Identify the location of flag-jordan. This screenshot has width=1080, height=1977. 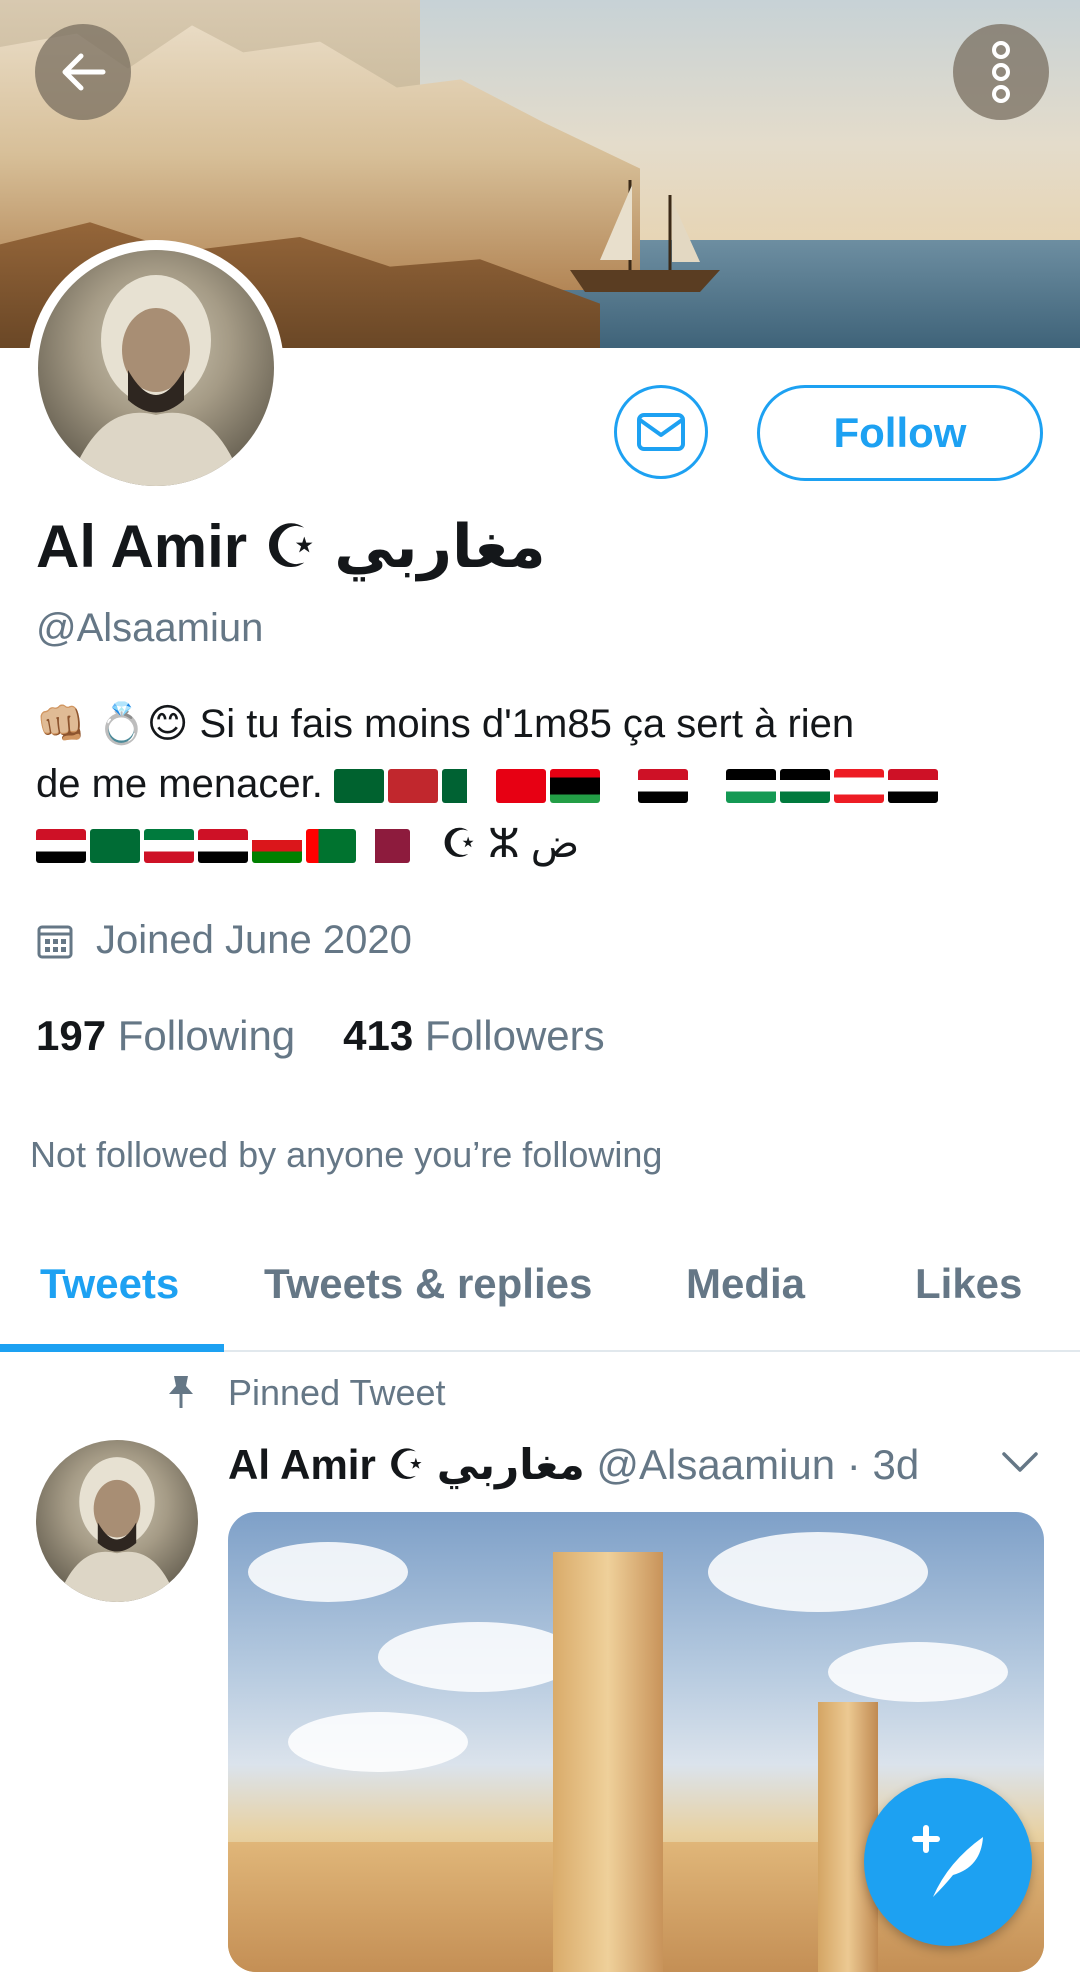
(804, 786).